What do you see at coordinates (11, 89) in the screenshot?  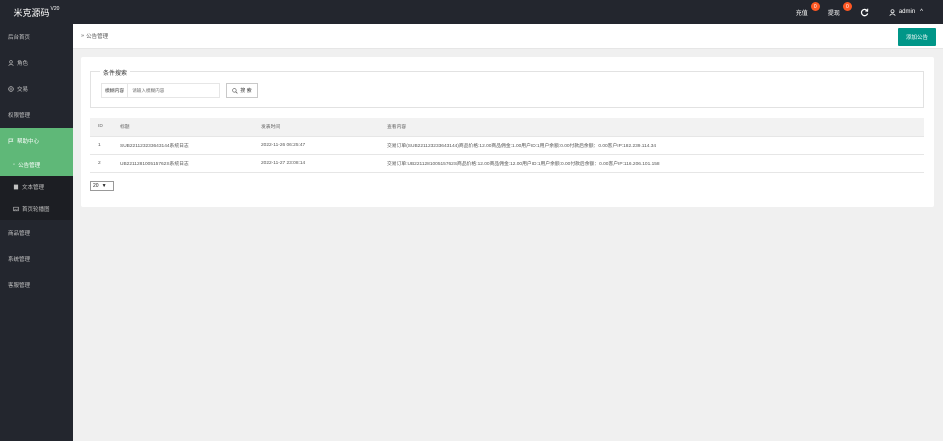 I see `globe-icon` at bounding box center [11, 89].